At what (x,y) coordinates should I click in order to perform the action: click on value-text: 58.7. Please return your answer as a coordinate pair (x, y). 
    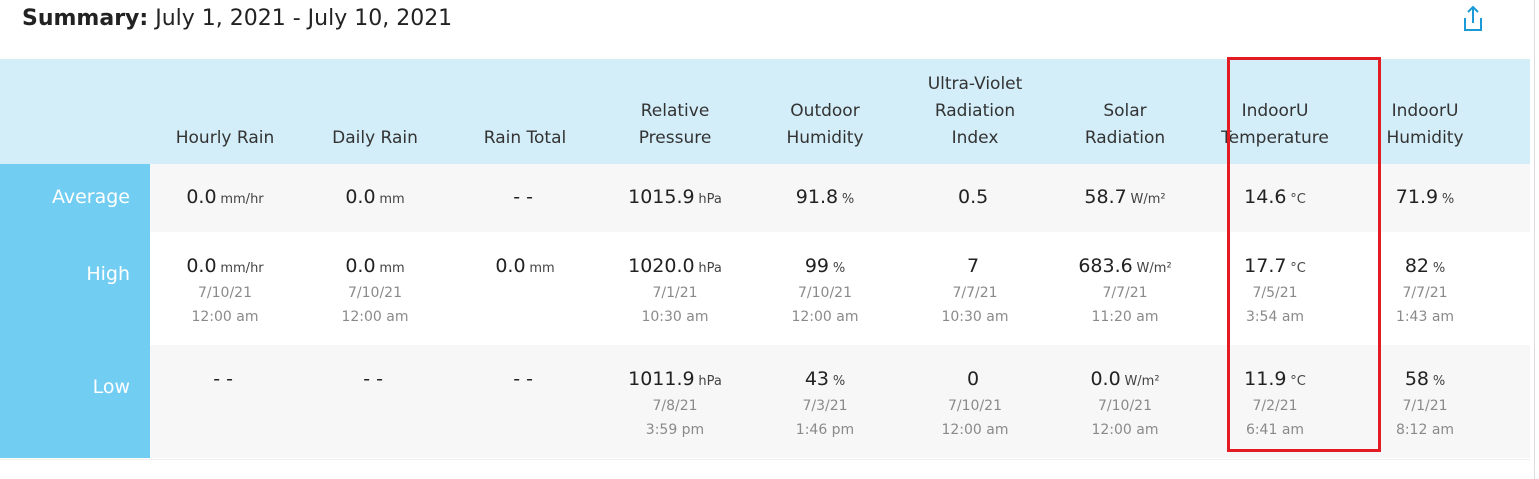
    Looking at the image, I should click on (1105, 197).